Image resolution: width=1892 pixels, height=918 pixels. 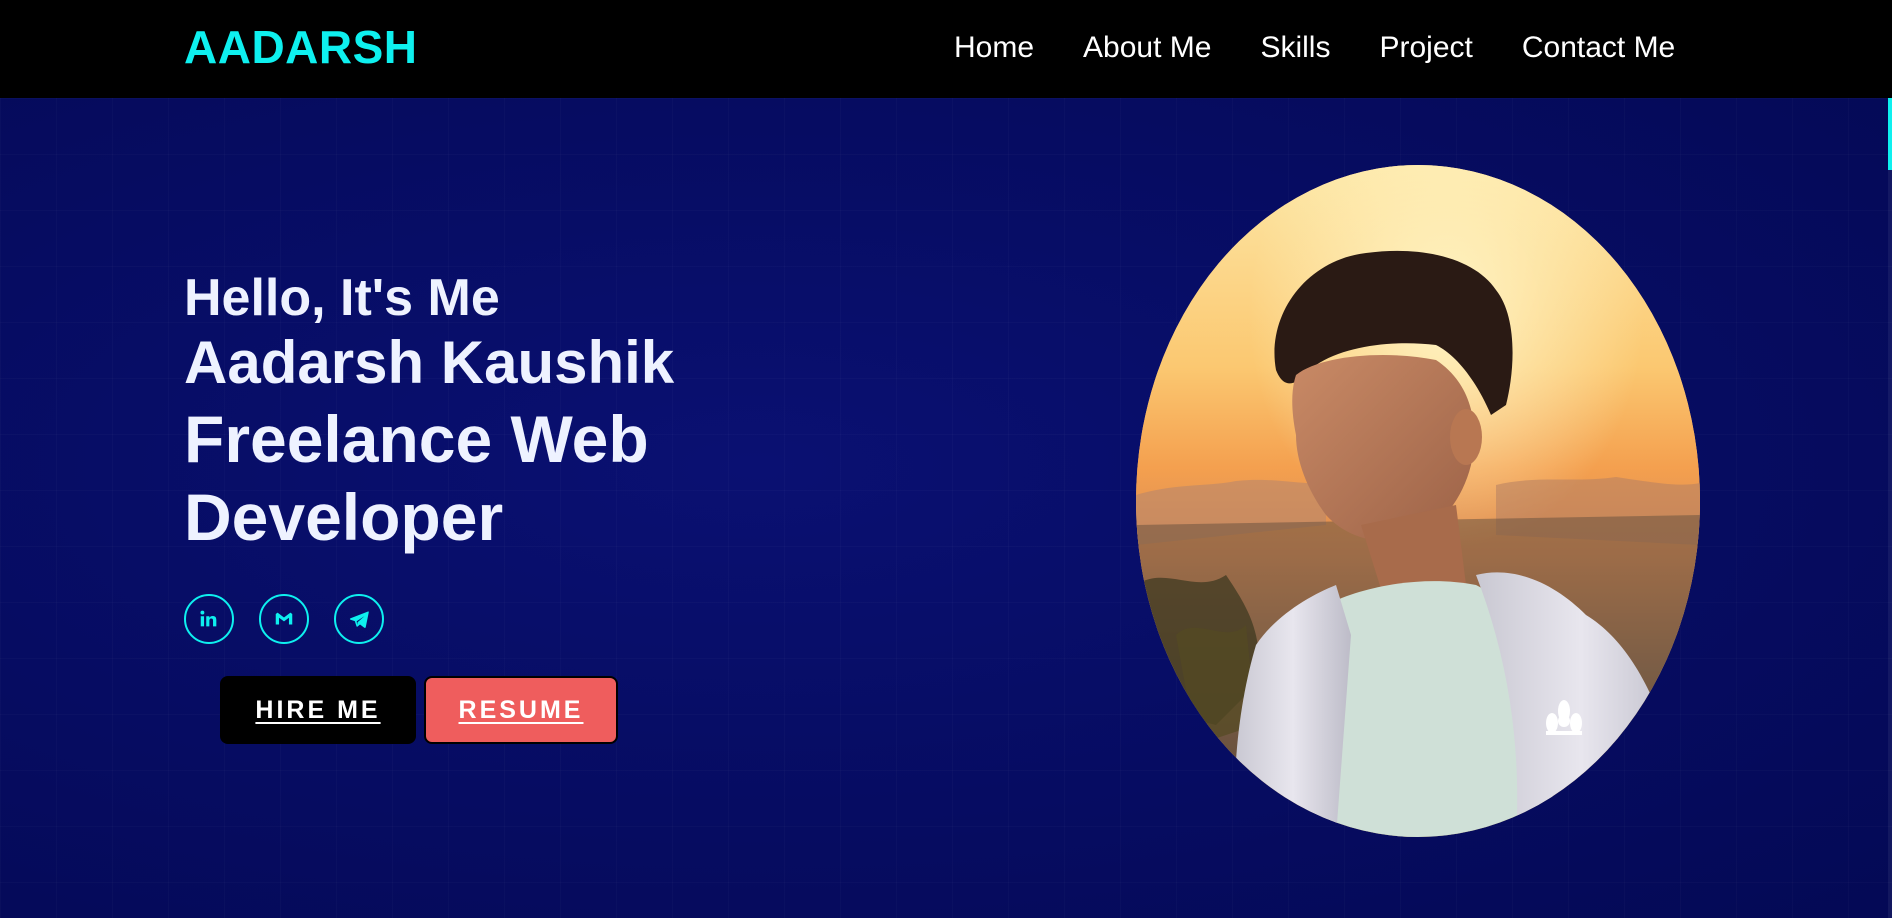 What do you see at coordinates (429, 362) in the screenshot?
I see `hero-name: Aadarsh Kaushik` at bounding box center [429, 362].